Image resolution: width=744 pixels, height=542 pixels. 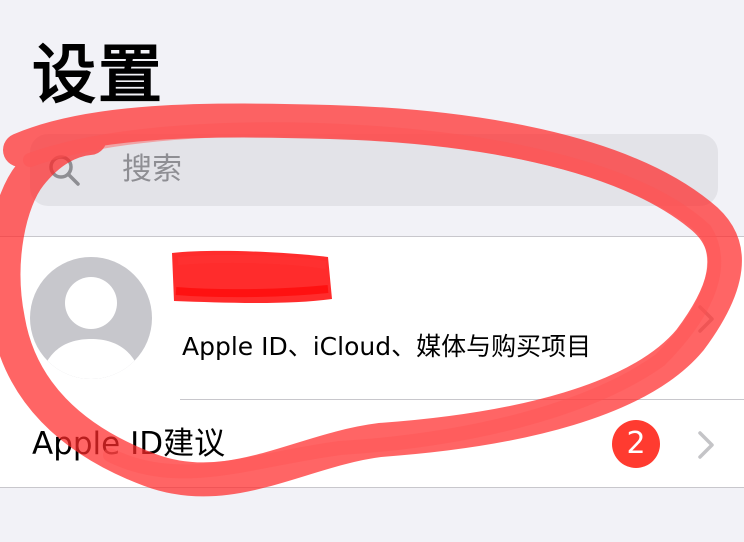 What do you see at coordinates (636, 444) in the screenshot?
I see `notification-badge: 2` at bounding box center [636, 444].